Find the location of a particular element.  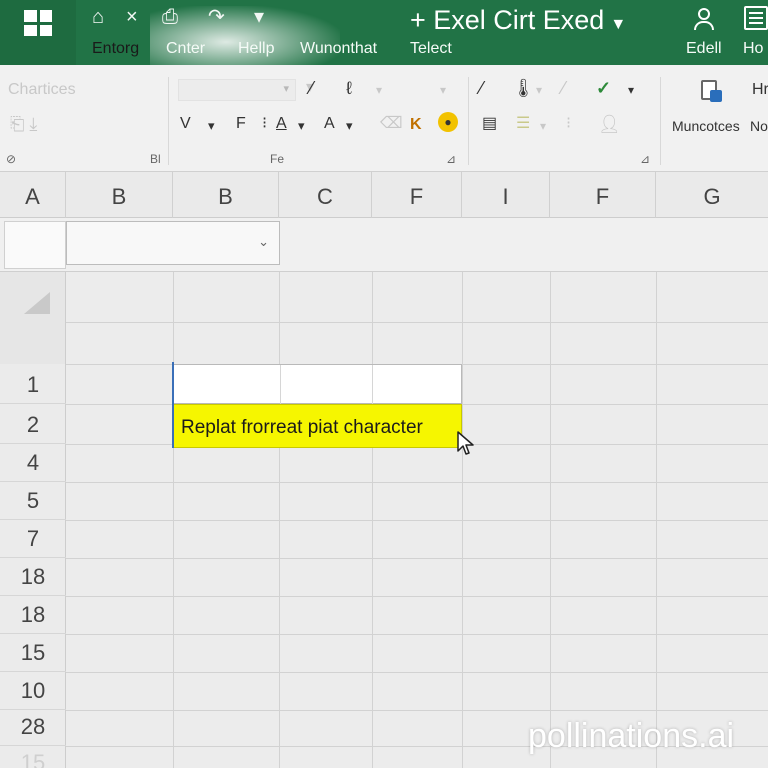

font-color-icon: A is located at coordinates (281, 124).